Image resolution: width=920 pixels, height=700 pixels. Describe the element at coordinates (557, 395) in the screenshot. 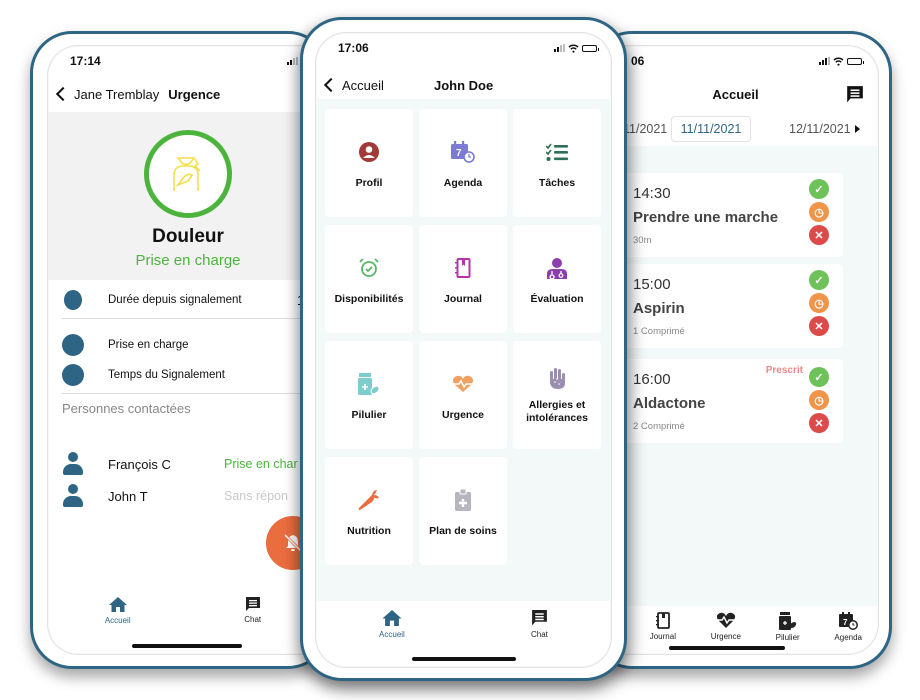

I see `tile-allergies: Allergies et intolérances` at that location.